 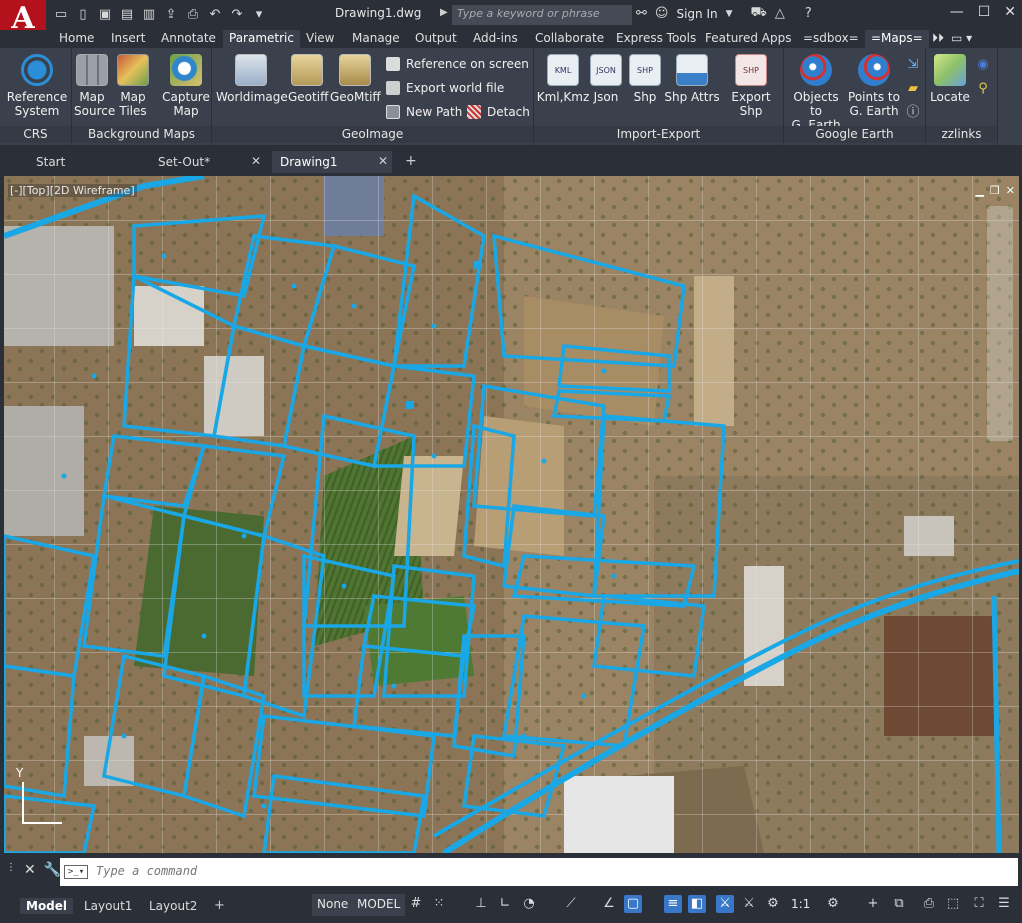 I want to click on tab-layout2: Layout2, so click(x=173, y=906).